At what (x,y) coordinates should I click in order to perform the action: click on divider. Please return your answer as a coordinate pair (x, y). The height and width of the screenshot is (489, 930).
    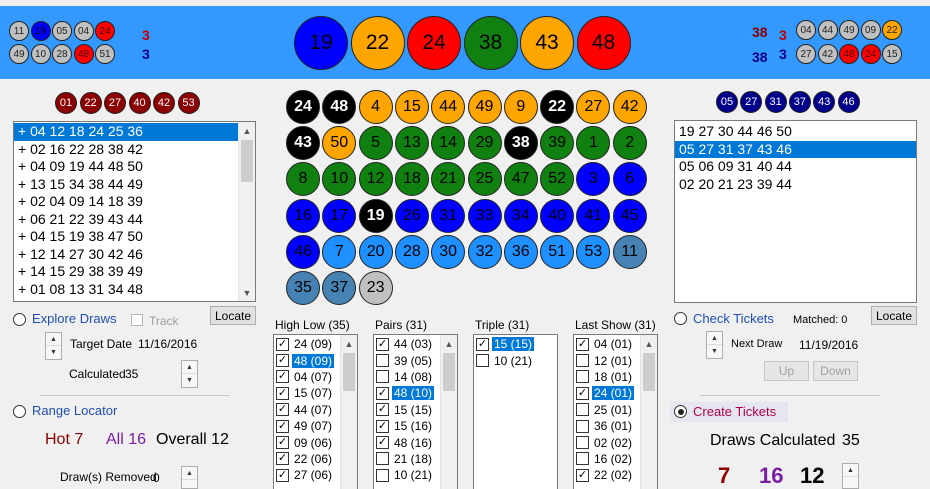
    Looking at the image, I should click on (790, 395).